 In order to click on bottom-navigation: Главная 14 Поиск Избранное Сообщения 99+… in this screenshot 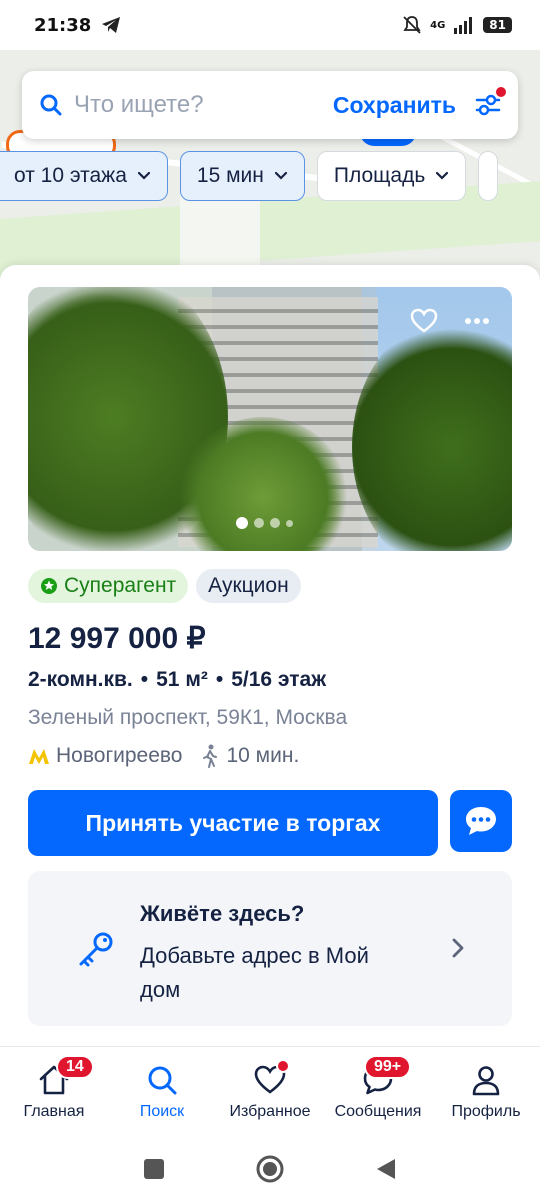, I will do `click(270, 1092)`.